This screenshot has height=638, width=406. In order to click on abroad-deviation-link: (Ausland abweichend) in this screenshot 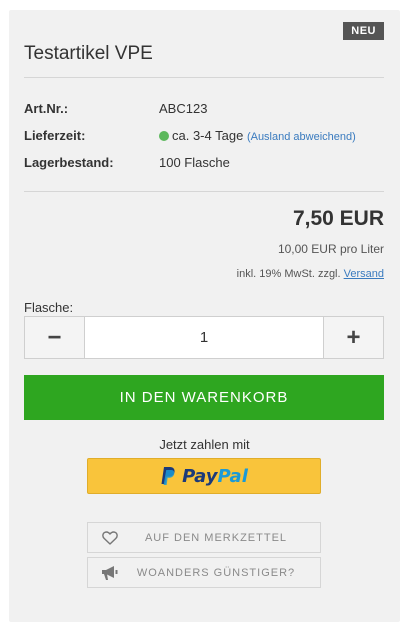, I will do `click(301, 137)`.